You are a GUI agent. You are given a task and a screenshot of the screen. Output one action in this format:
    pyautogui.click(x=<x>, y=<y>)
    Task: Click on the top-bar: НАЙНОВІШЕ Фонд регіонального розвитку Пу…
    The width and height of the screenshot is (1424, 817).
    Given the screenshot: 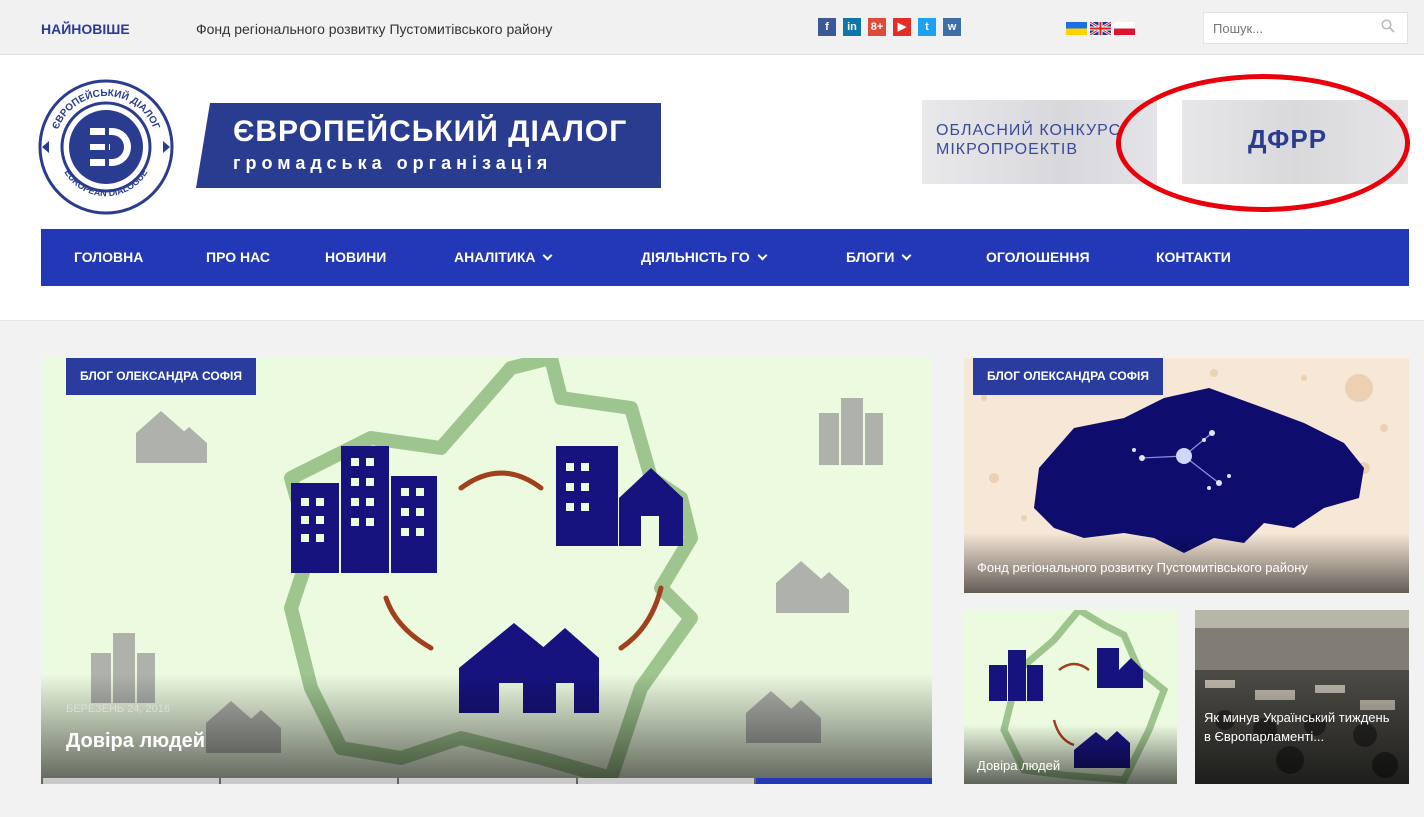 What is the action you would take?
    pyautogui.click(x=712, y=27)
    